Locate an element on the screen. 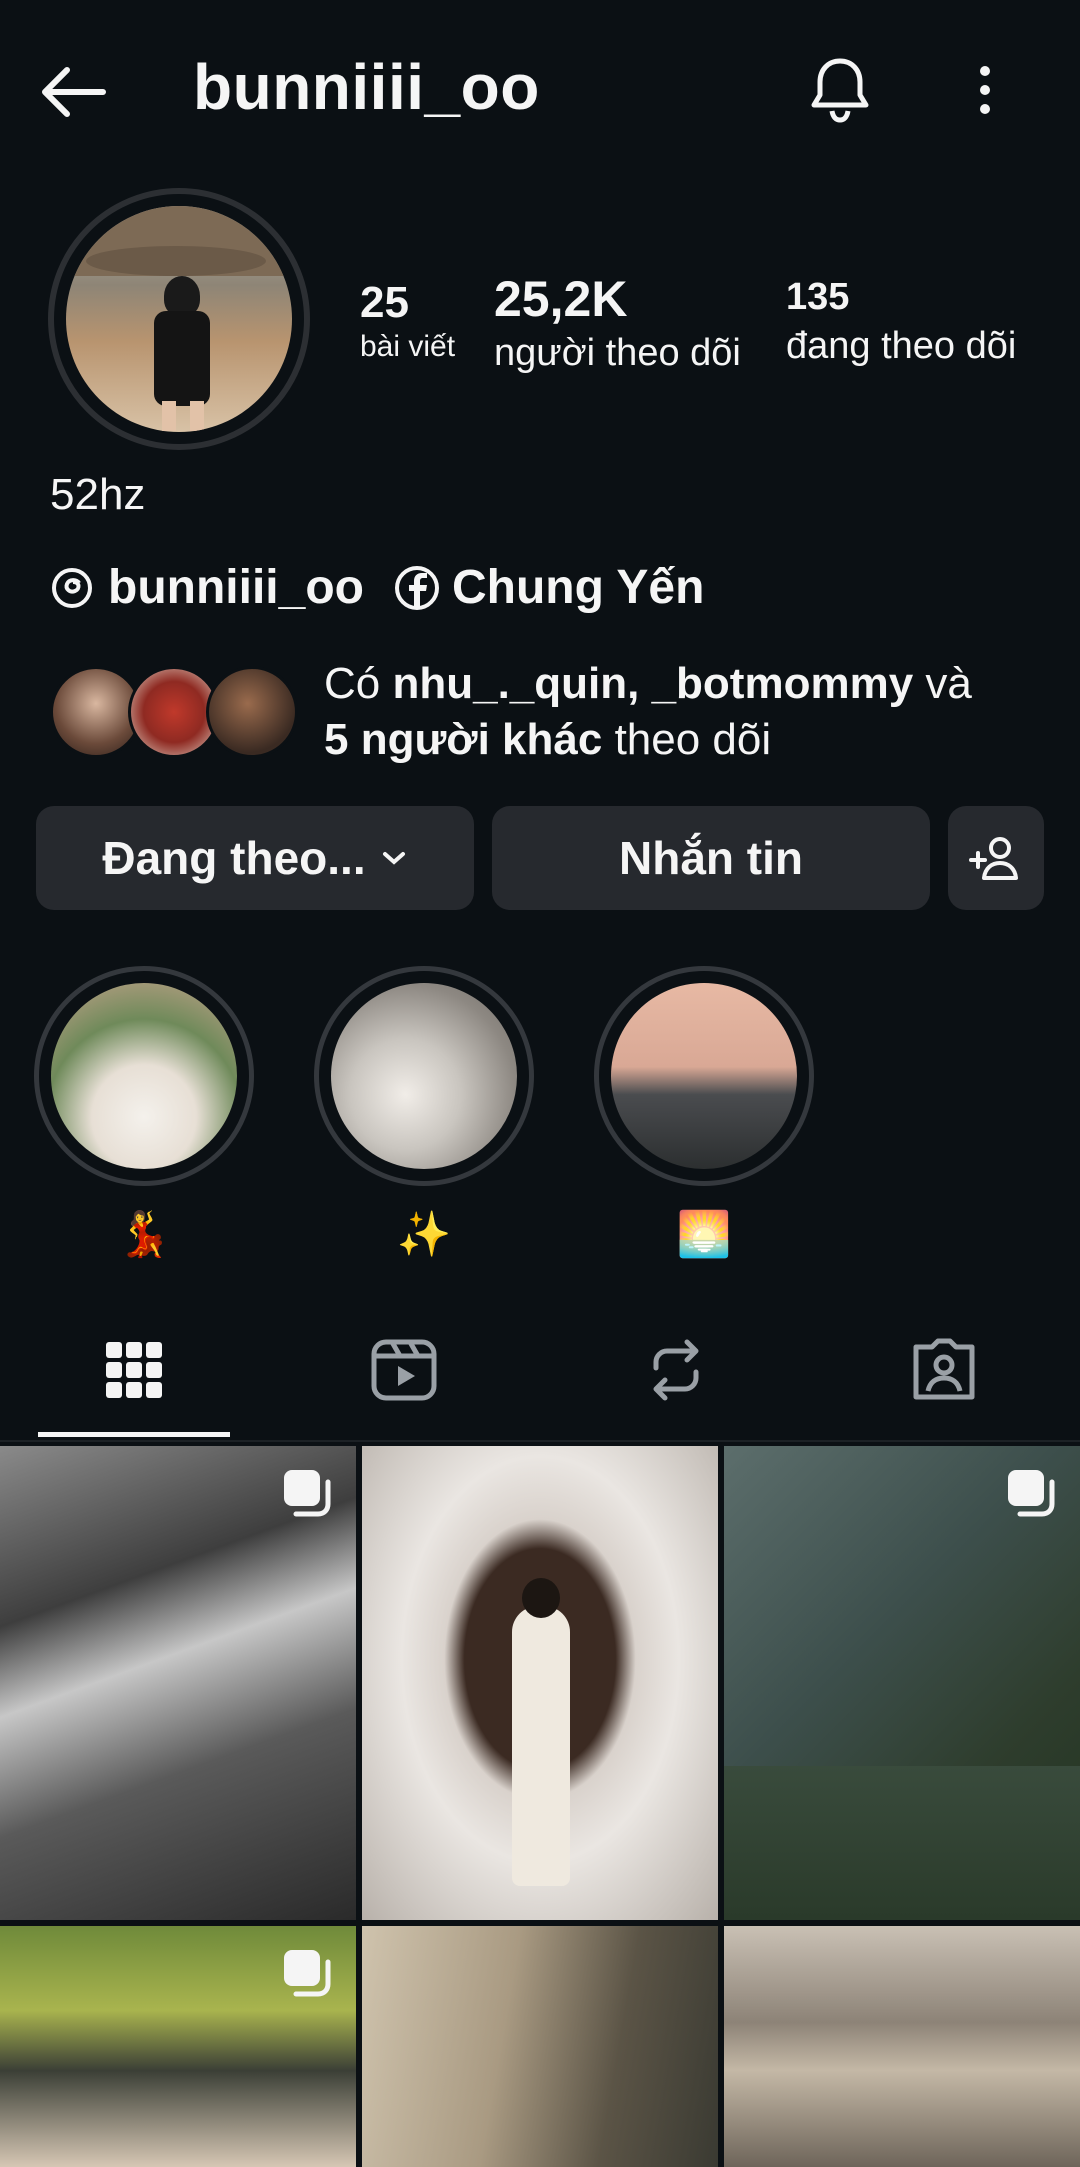  followed-suffix: theo dõi is located at coordinates (687, 739).